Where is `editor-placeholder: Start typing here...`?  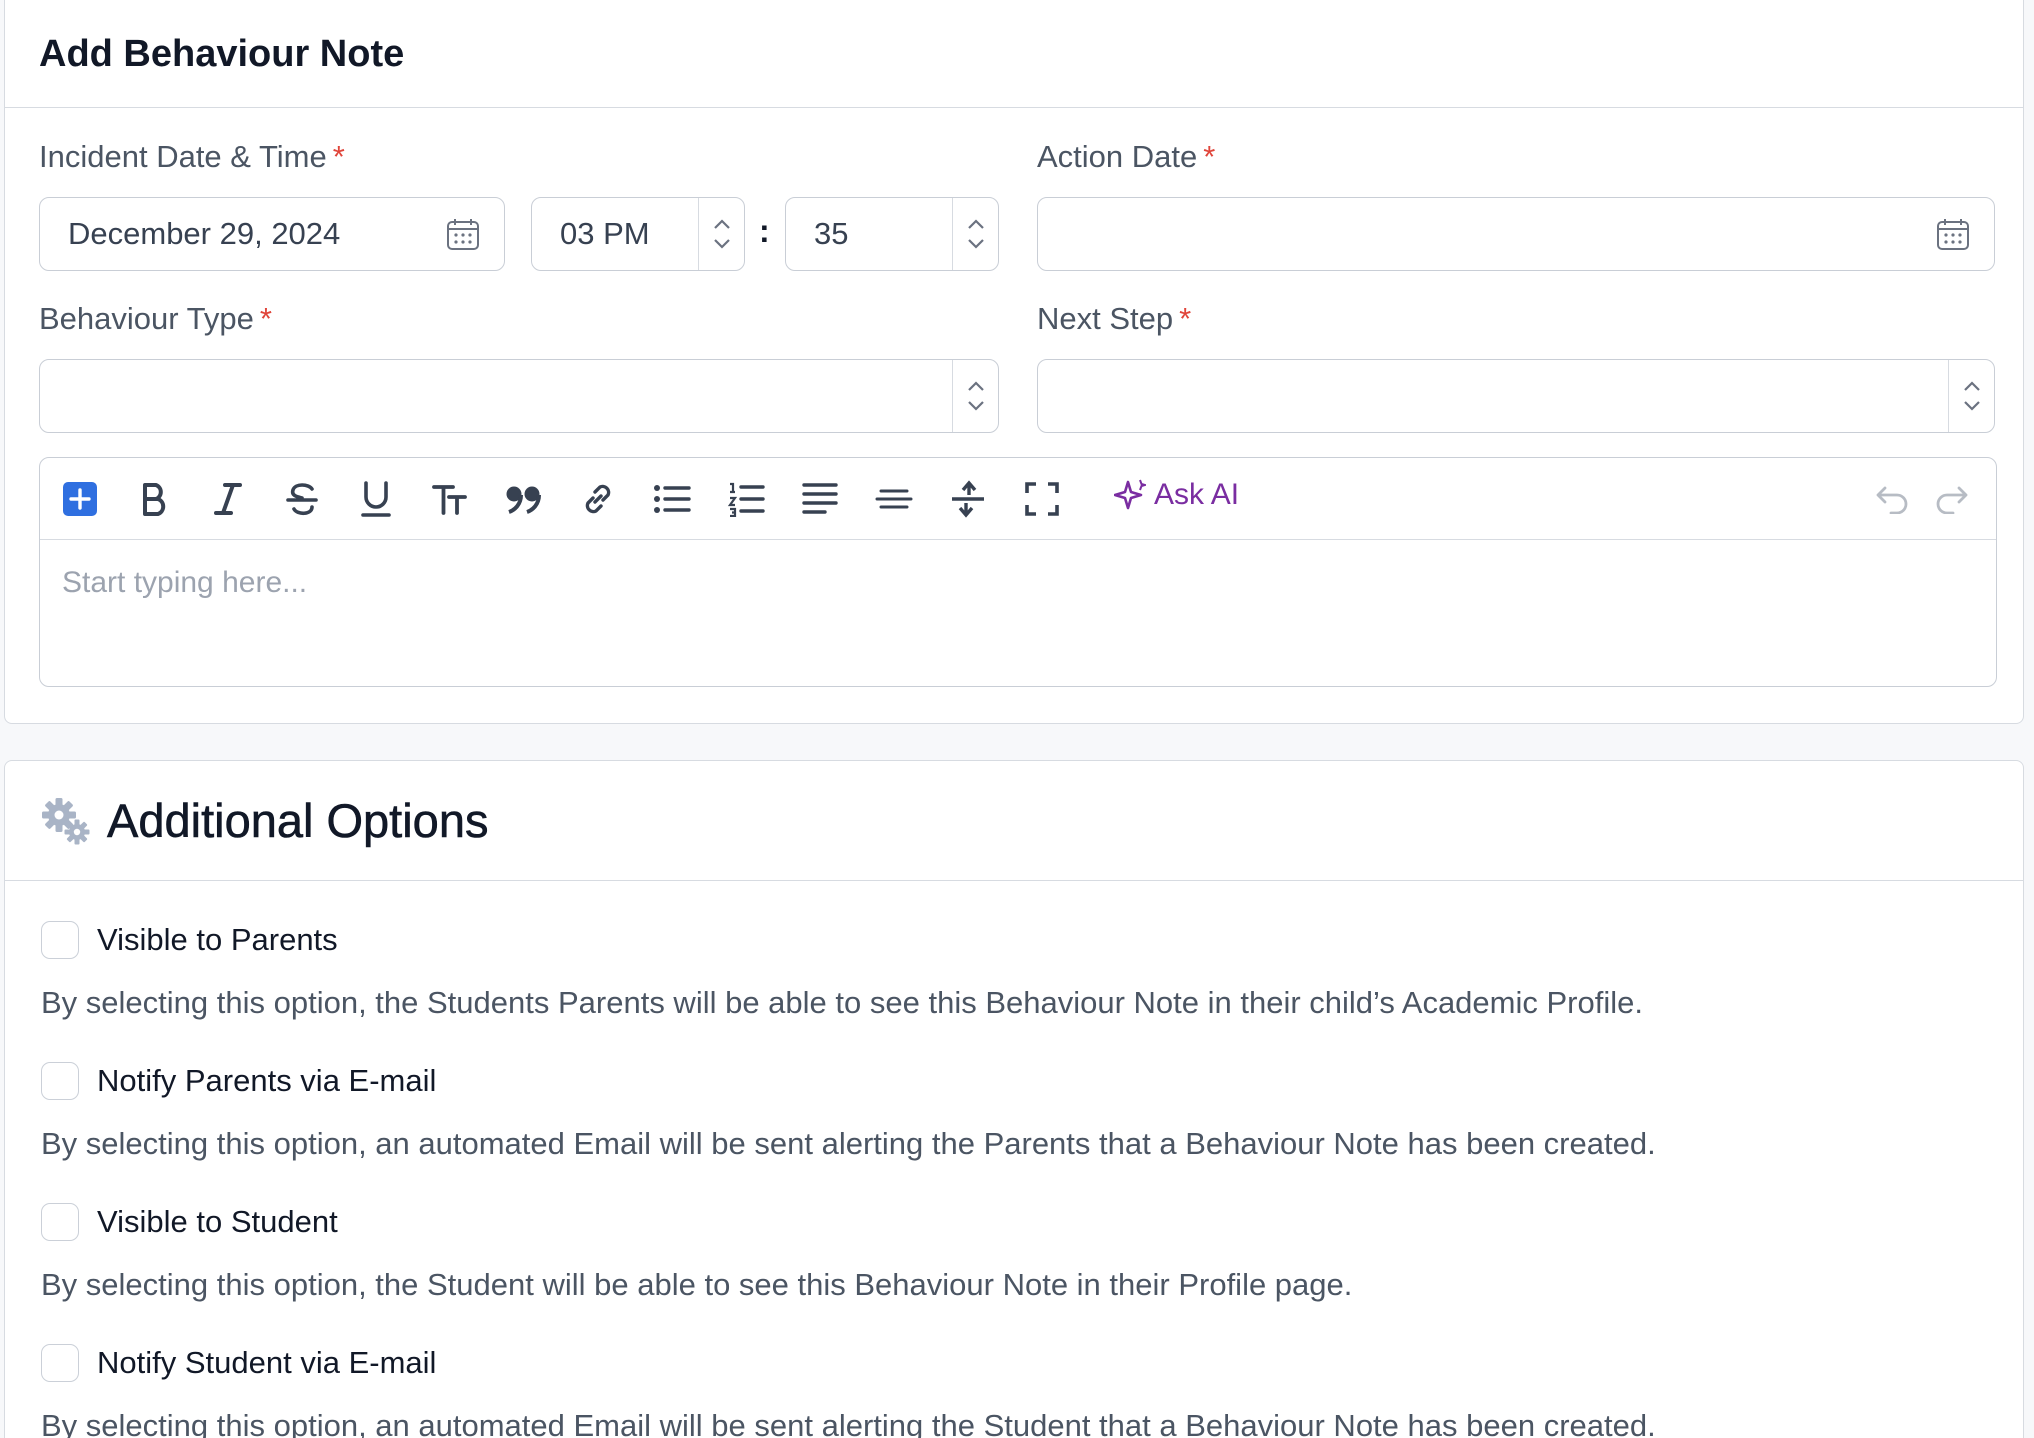
editor-placeholder: Start typing here... is located at coordinates (185, 582).